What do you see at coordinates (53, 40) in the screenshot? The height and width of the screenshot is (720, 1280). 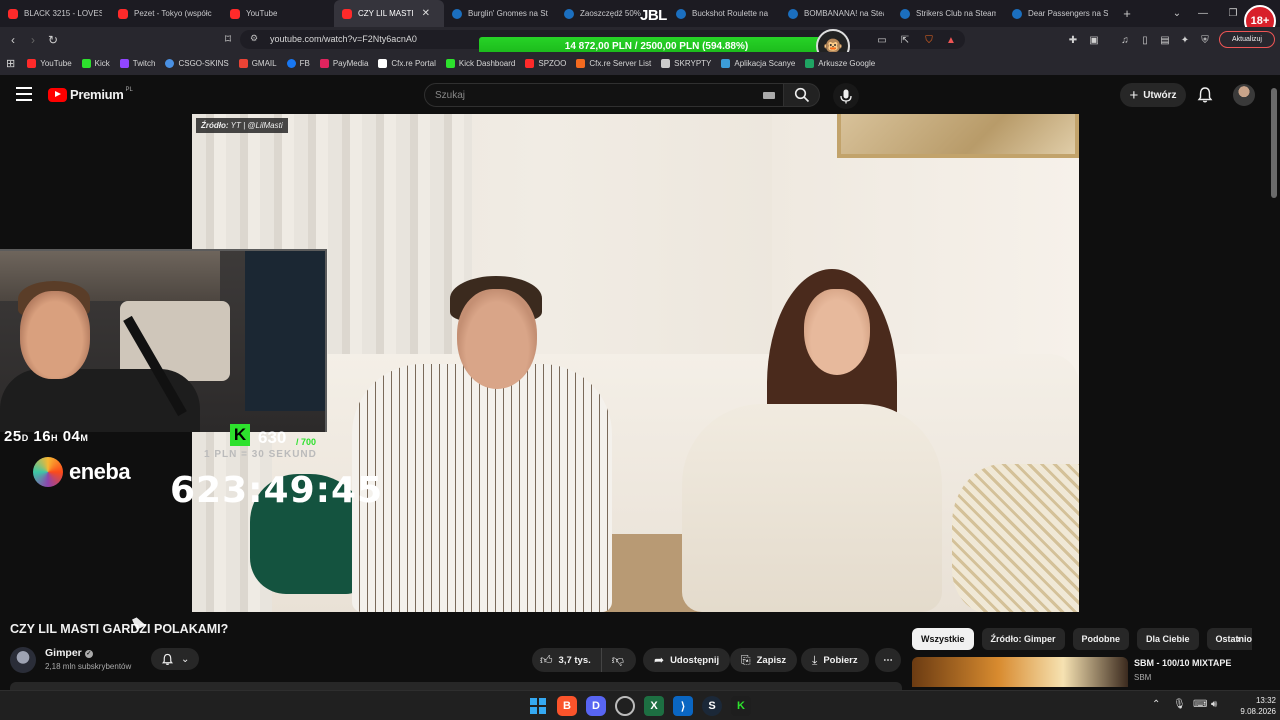 I see `reload-icon: ↻` at bounding box center [53, 40].